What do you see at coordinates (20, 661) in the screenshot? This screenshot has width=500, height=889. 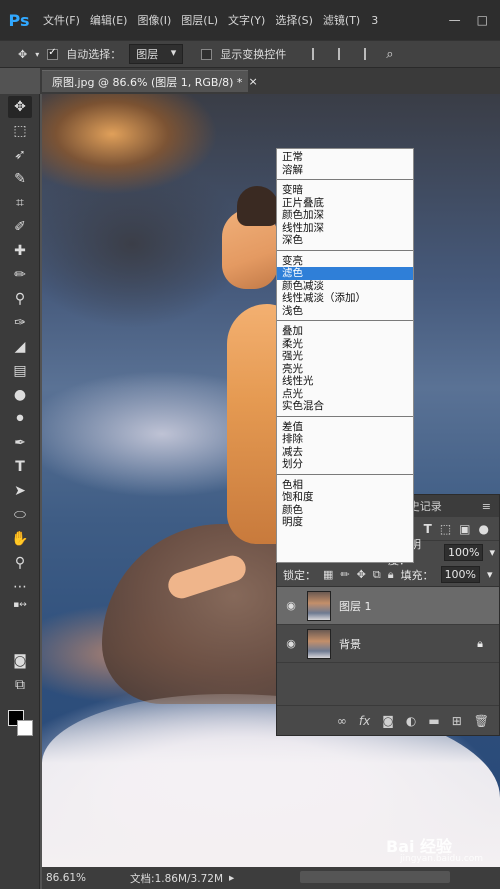 I see `quick-mask-icon: ◙` at bounding box center [20, 661].